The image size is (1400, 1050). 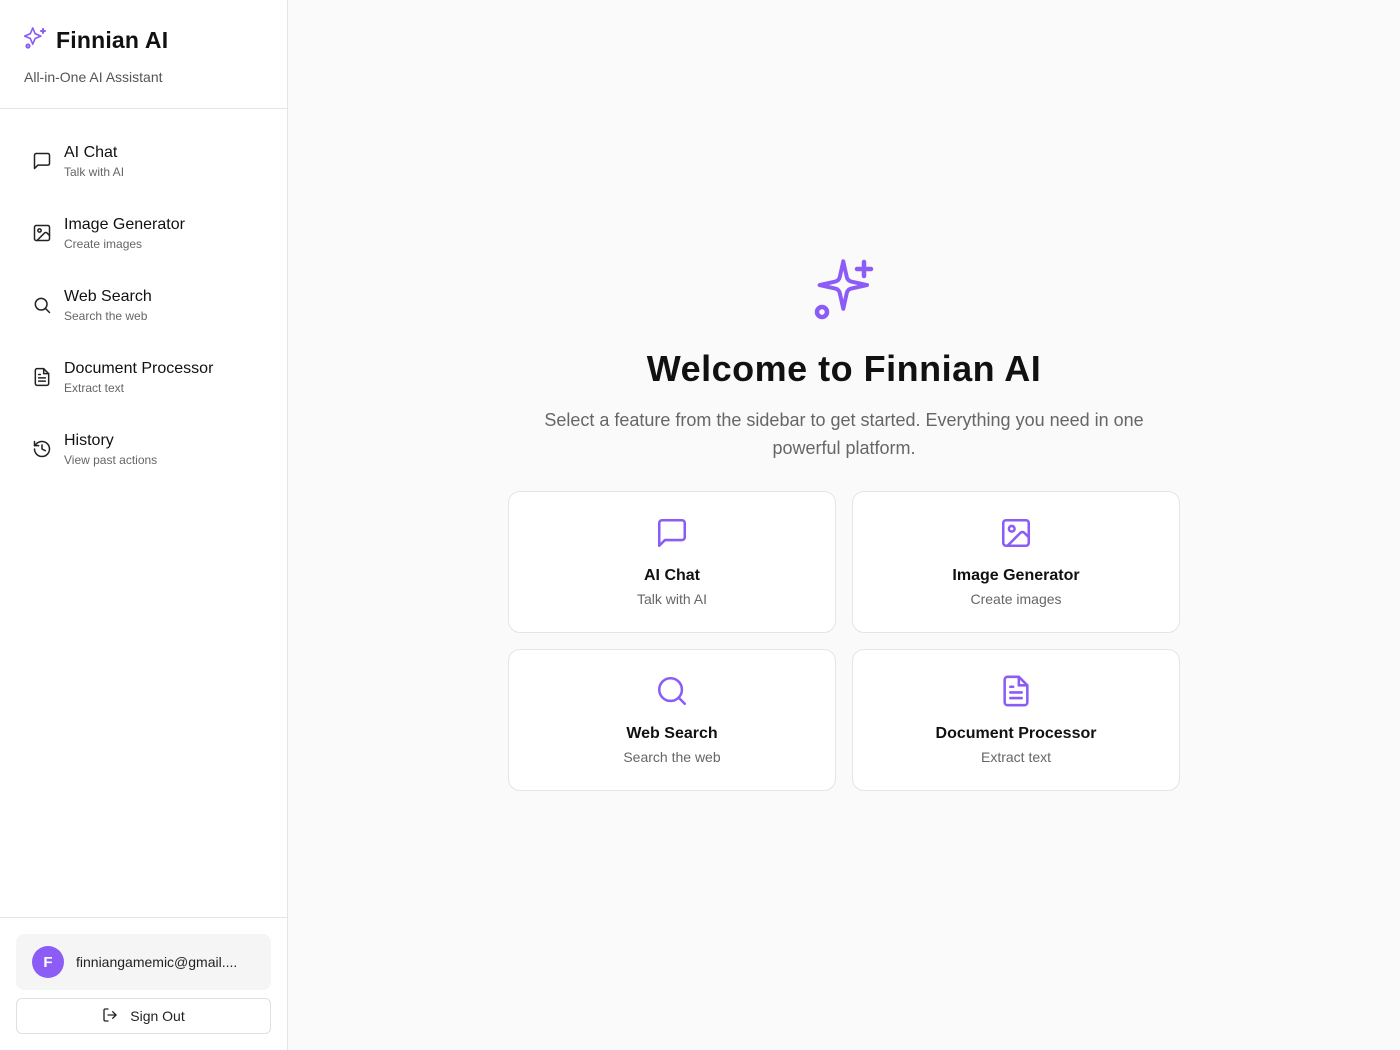 I want to click on history-icon, so click(x=42, y=449).